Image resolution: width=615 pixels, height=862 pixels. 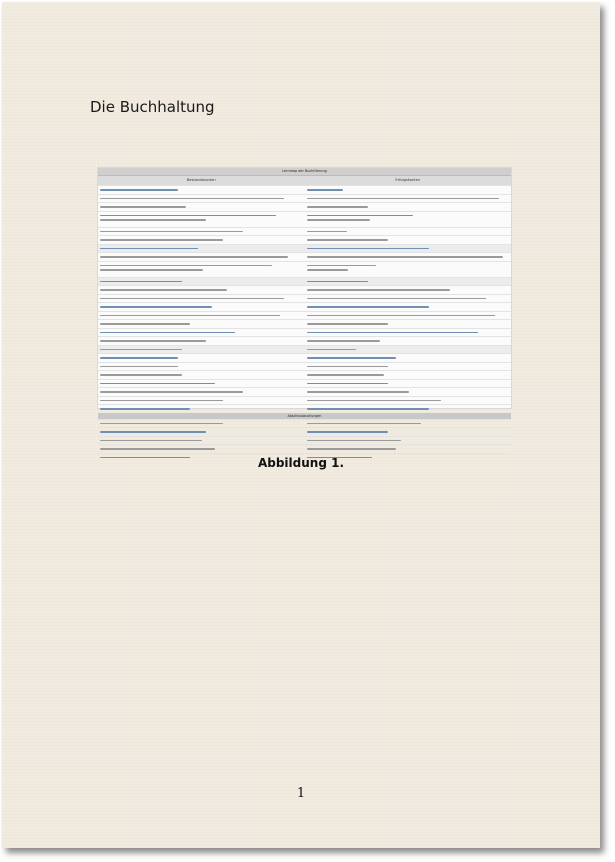 I want to click on figure-caption: Abbildung 1., so click(x=301, y=463).